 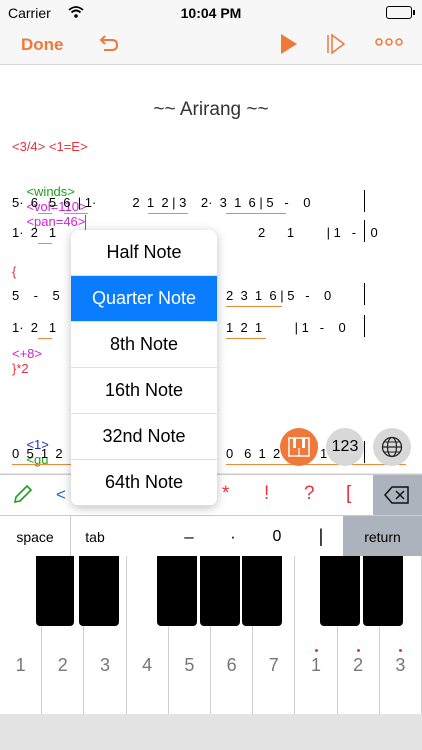 I want to click on clock: 10:04 PM, so click(x=211, y=13).